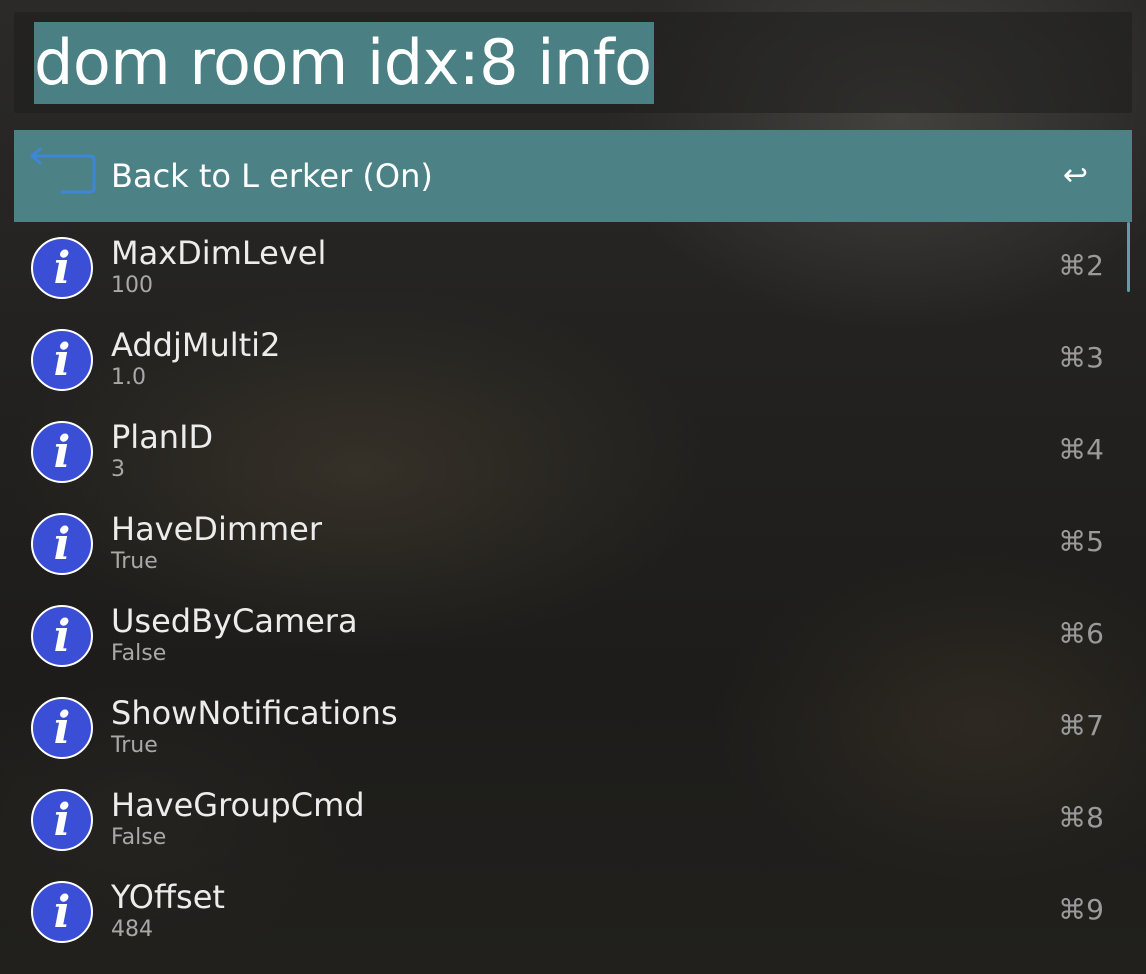  I want to click on result-subtitle: 3, so click(118, 469).